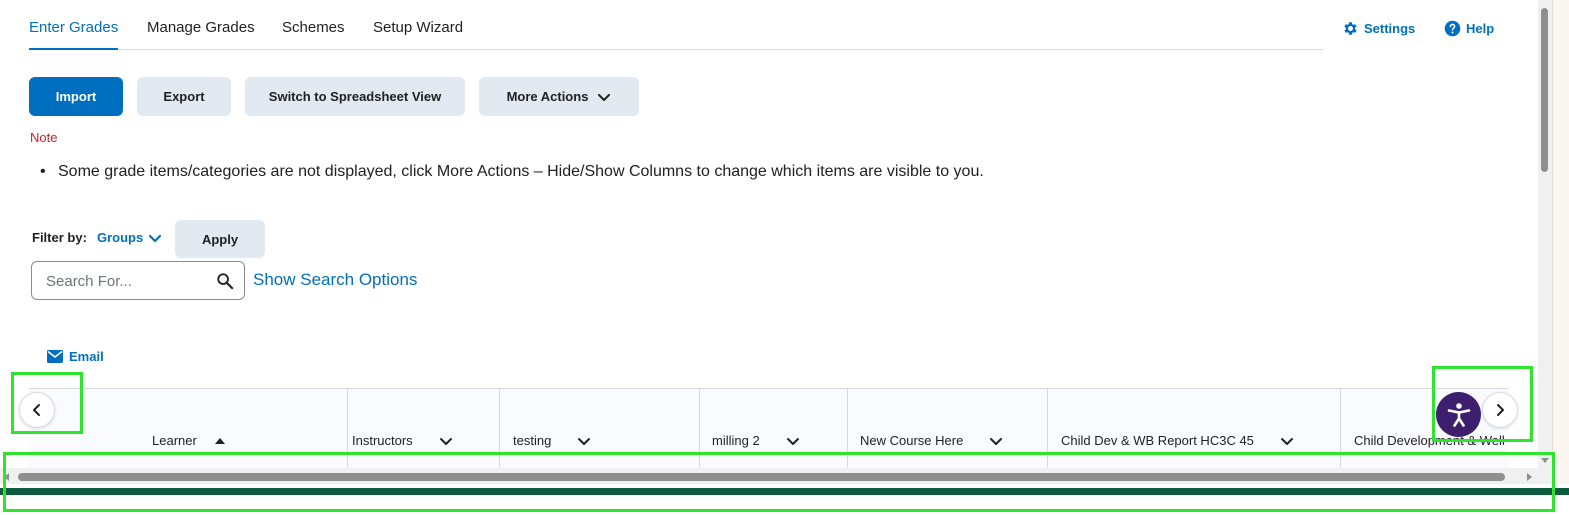  Describe the element at coordinates (59, 237) in the screenshot. I see `filter-by-label: Filter by:` at that location.